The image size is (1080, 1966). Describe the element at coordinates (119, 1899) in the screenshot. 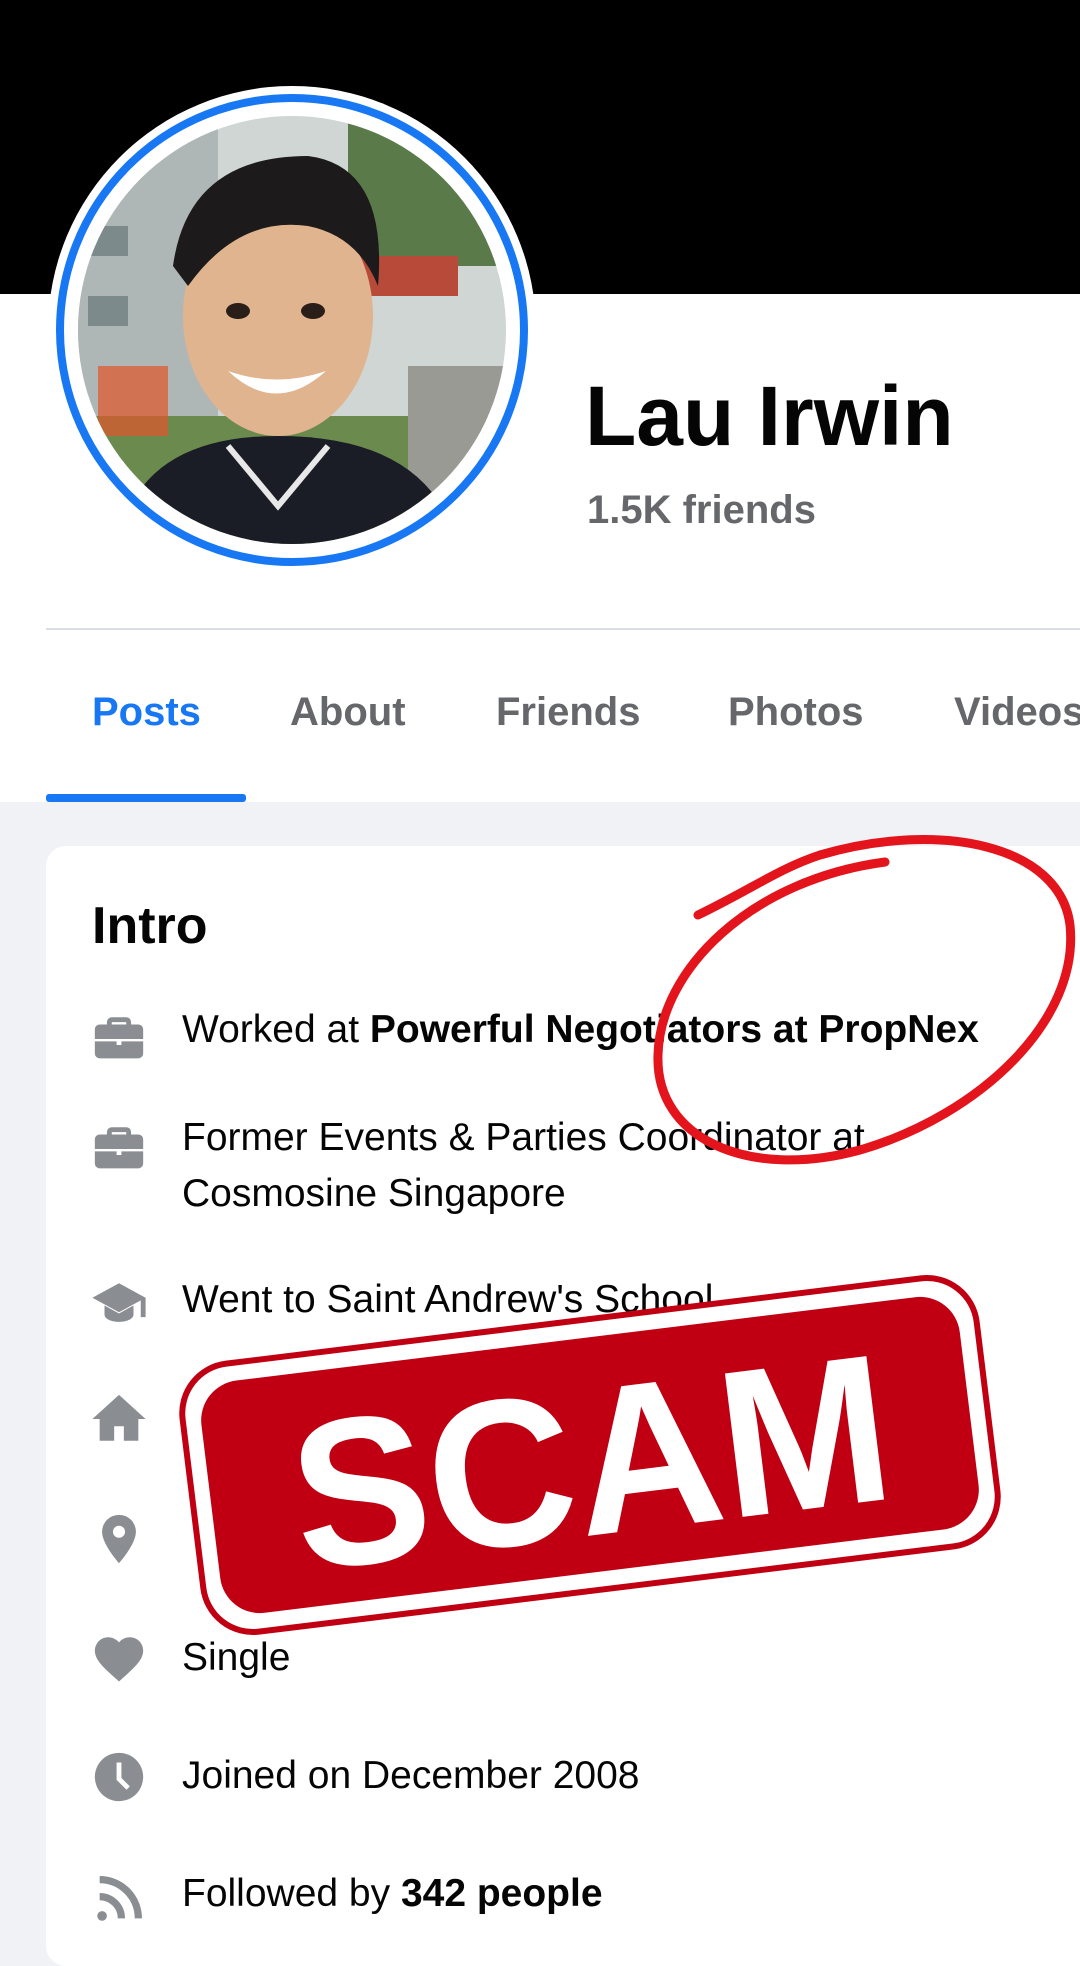

I see `rss-icon` at that location.